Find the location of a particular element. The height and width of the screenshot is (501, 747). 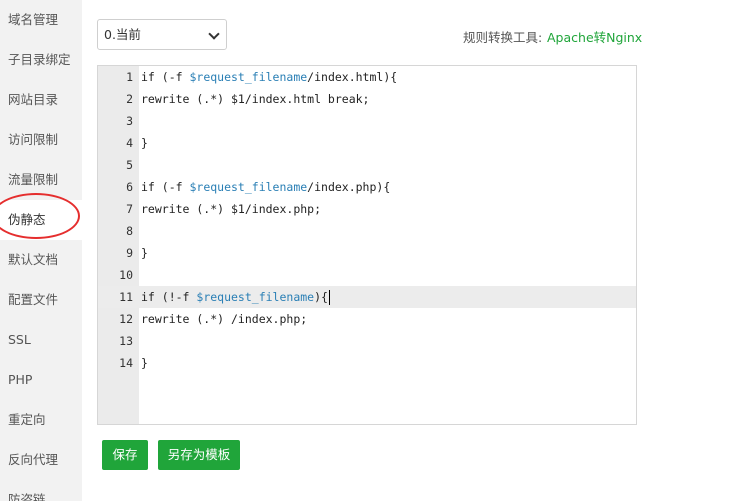

line-number: 8 is located at coordinates (129, 231).